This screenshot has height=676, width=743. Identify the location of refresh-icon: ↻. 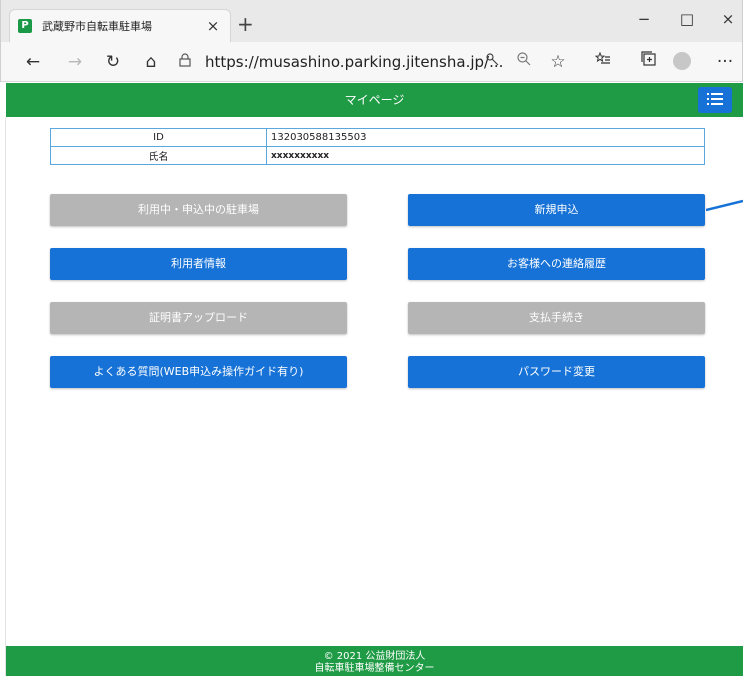
(113, 62).